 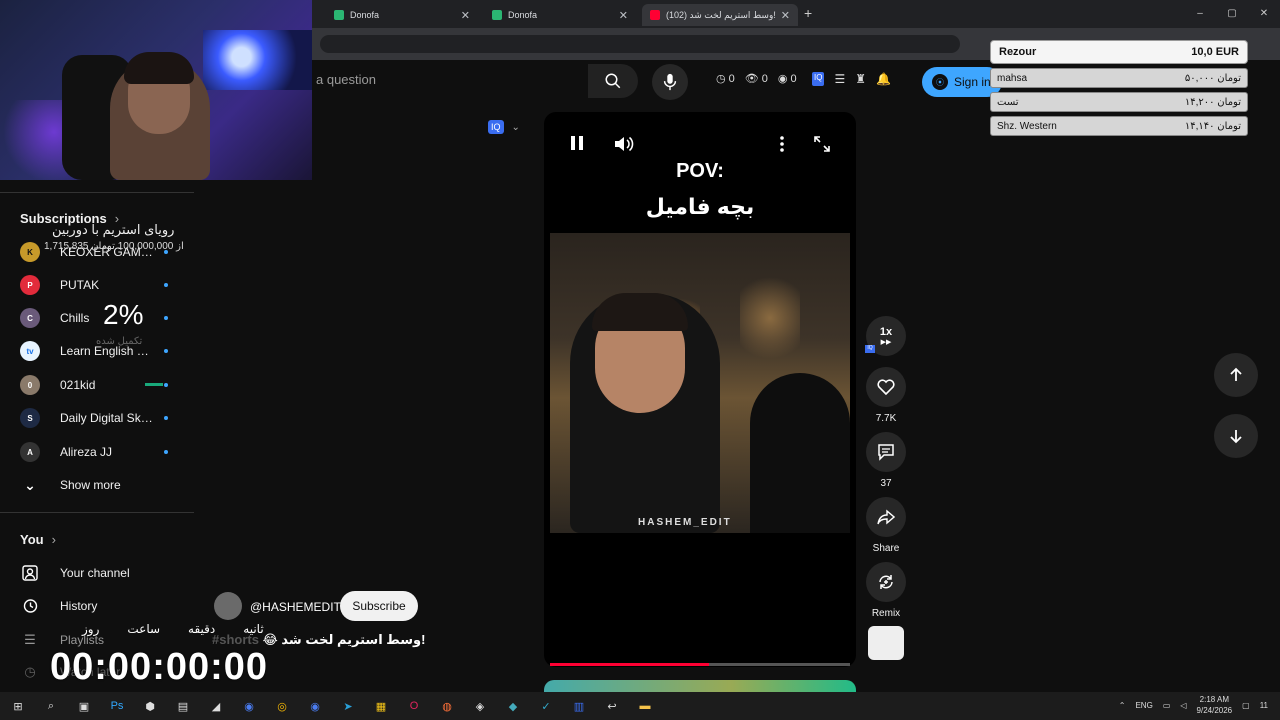 I want to click on task-view-icon: ▣, so click(x=84, y=706).